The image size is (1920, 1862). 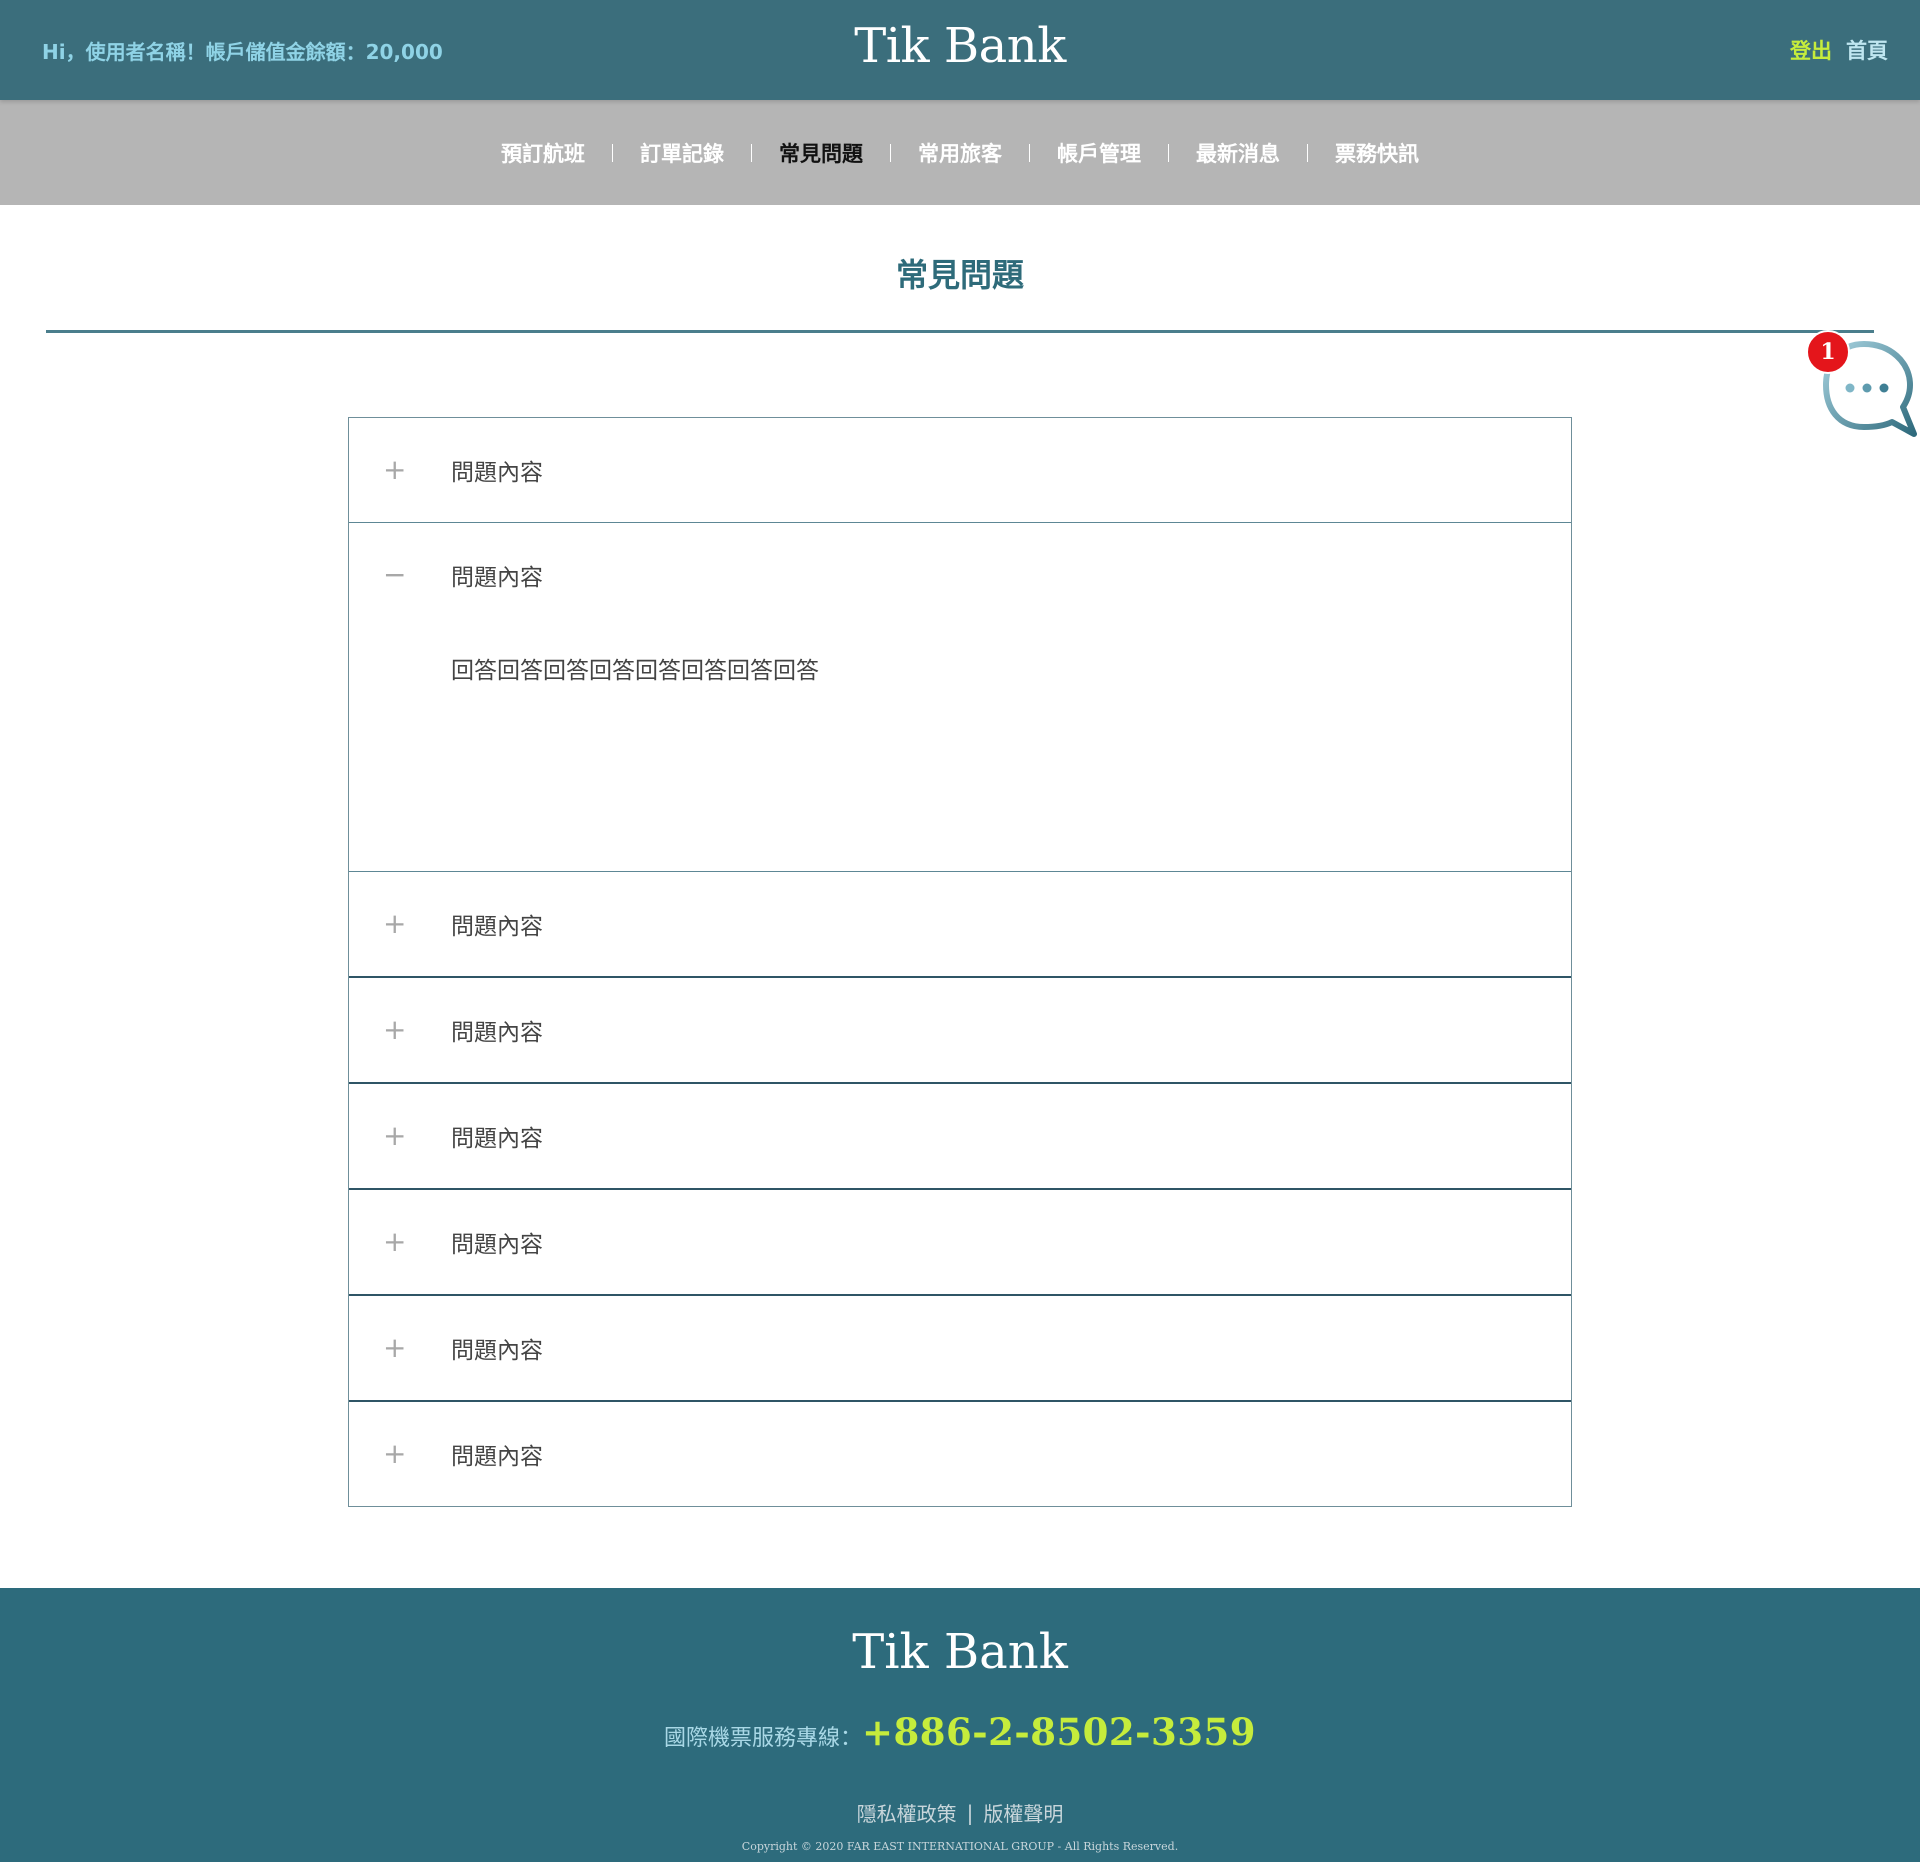 I want to click on title-divider, so click(x=960, y=331).